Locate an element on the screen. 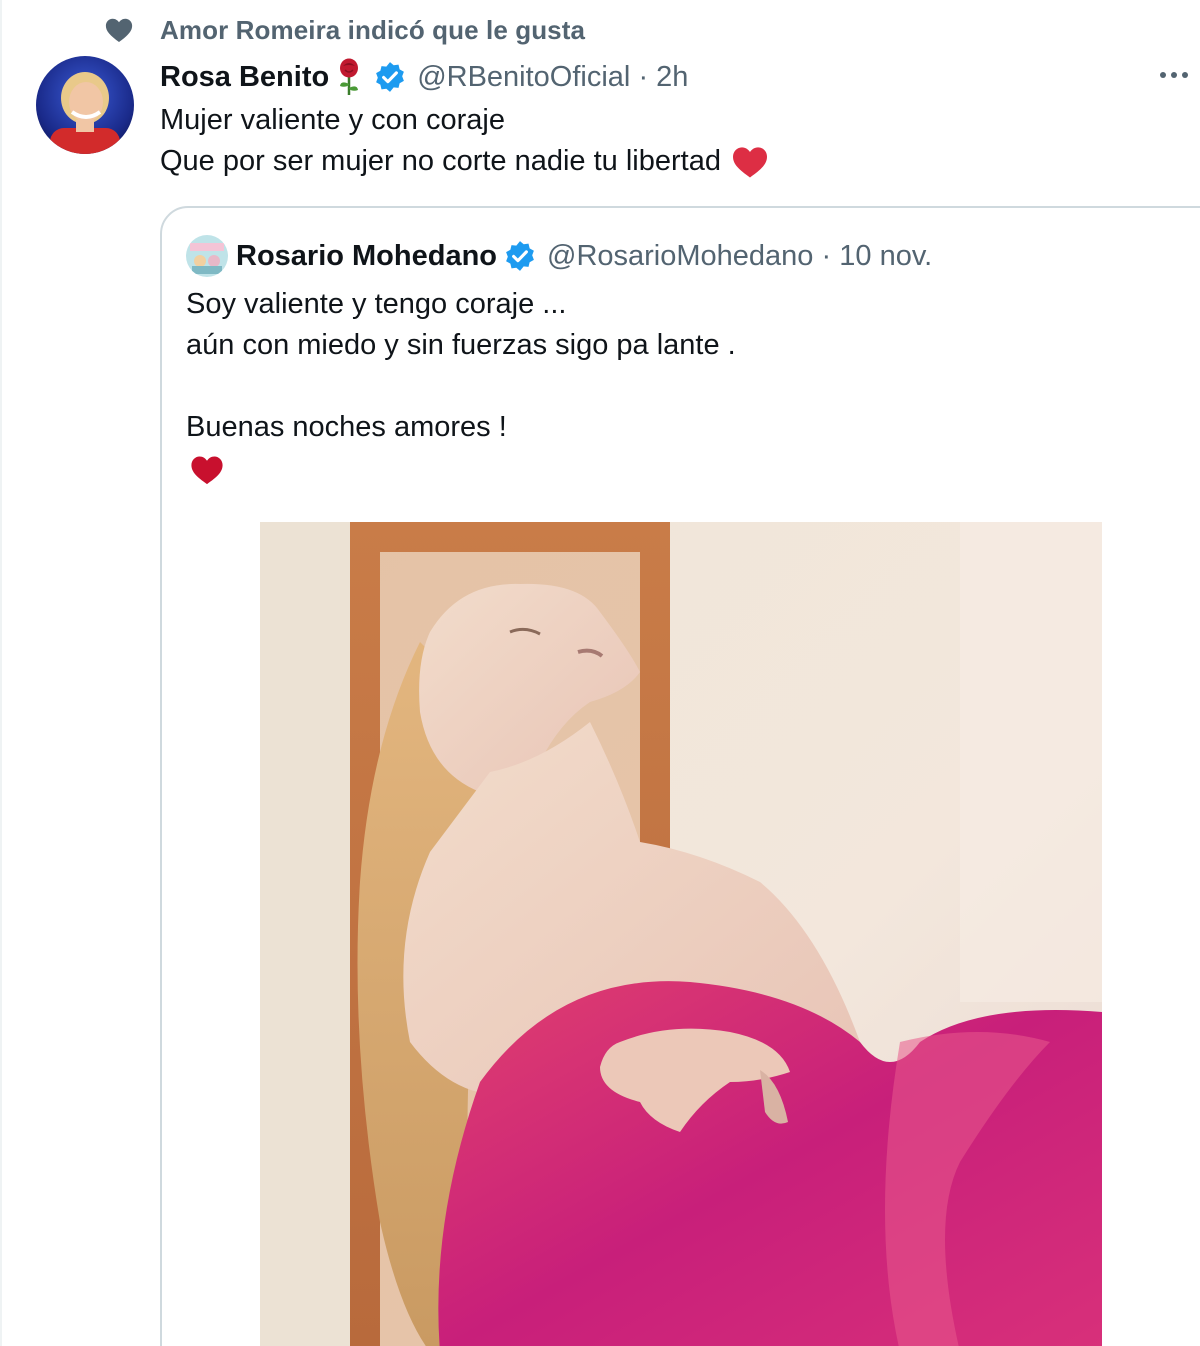 Image resolution: width=1200 pixels, height=1346 pixels. heart-icon is located at coordinates (119, 30).